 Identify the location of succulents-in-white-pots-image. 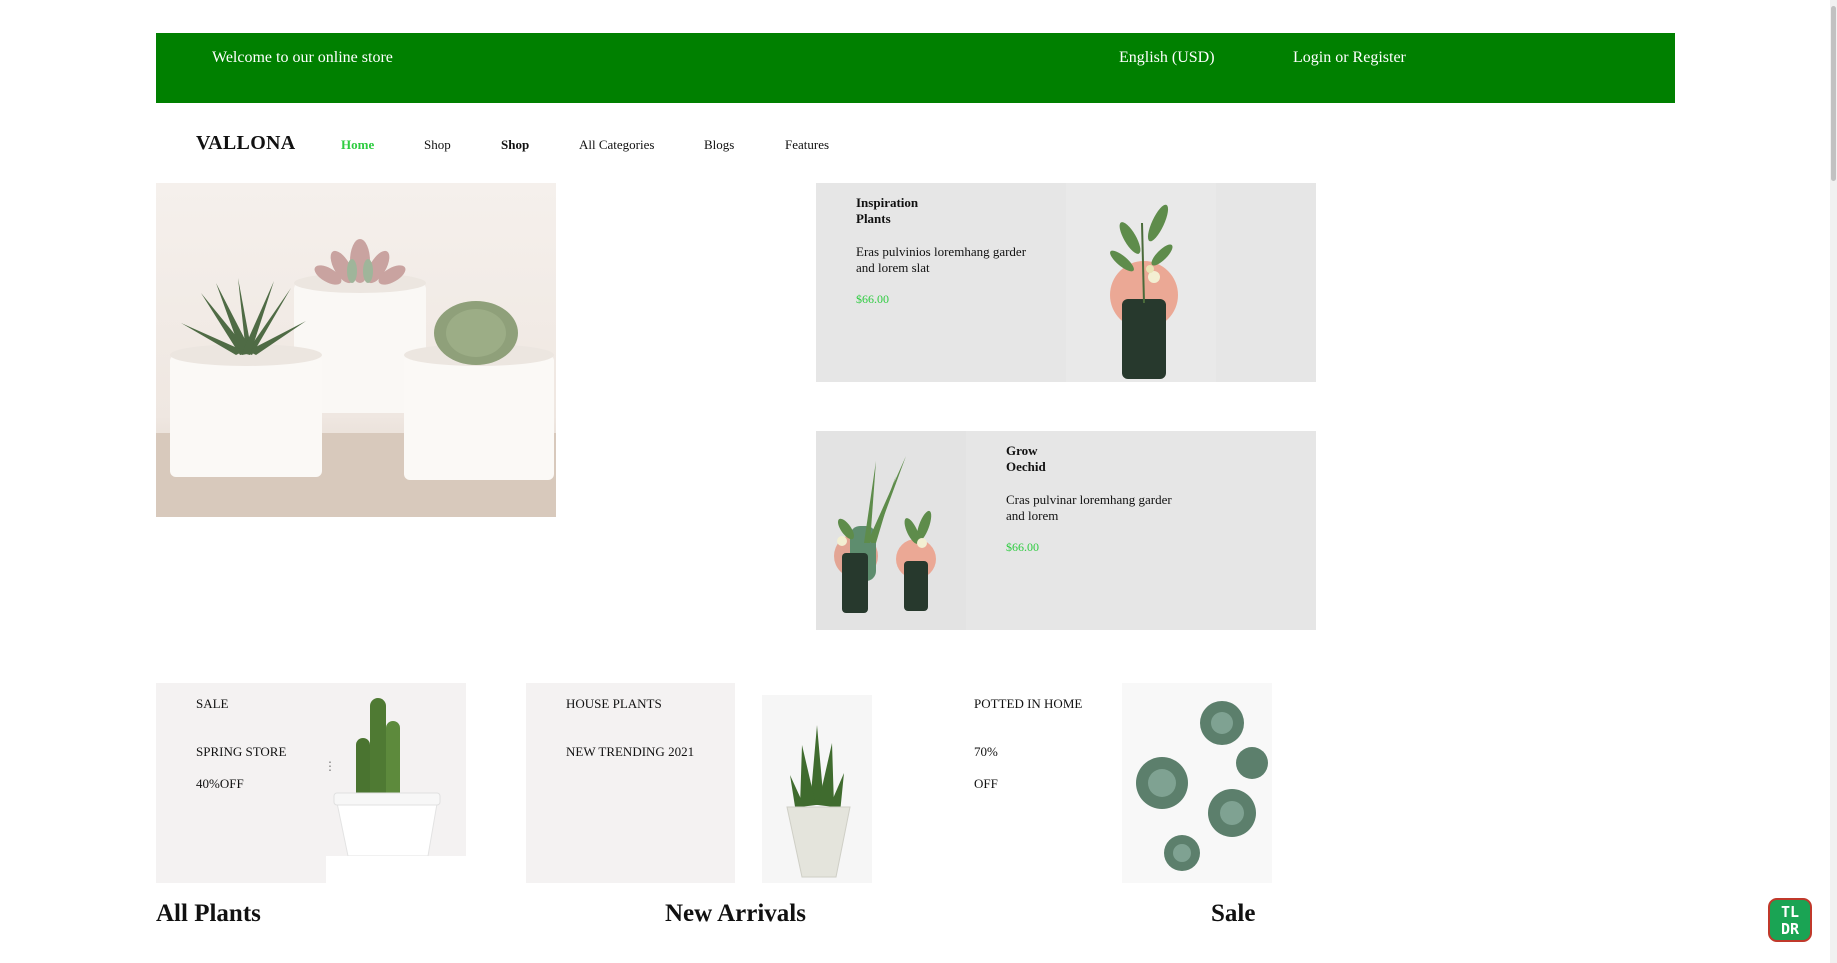
(356, 378).